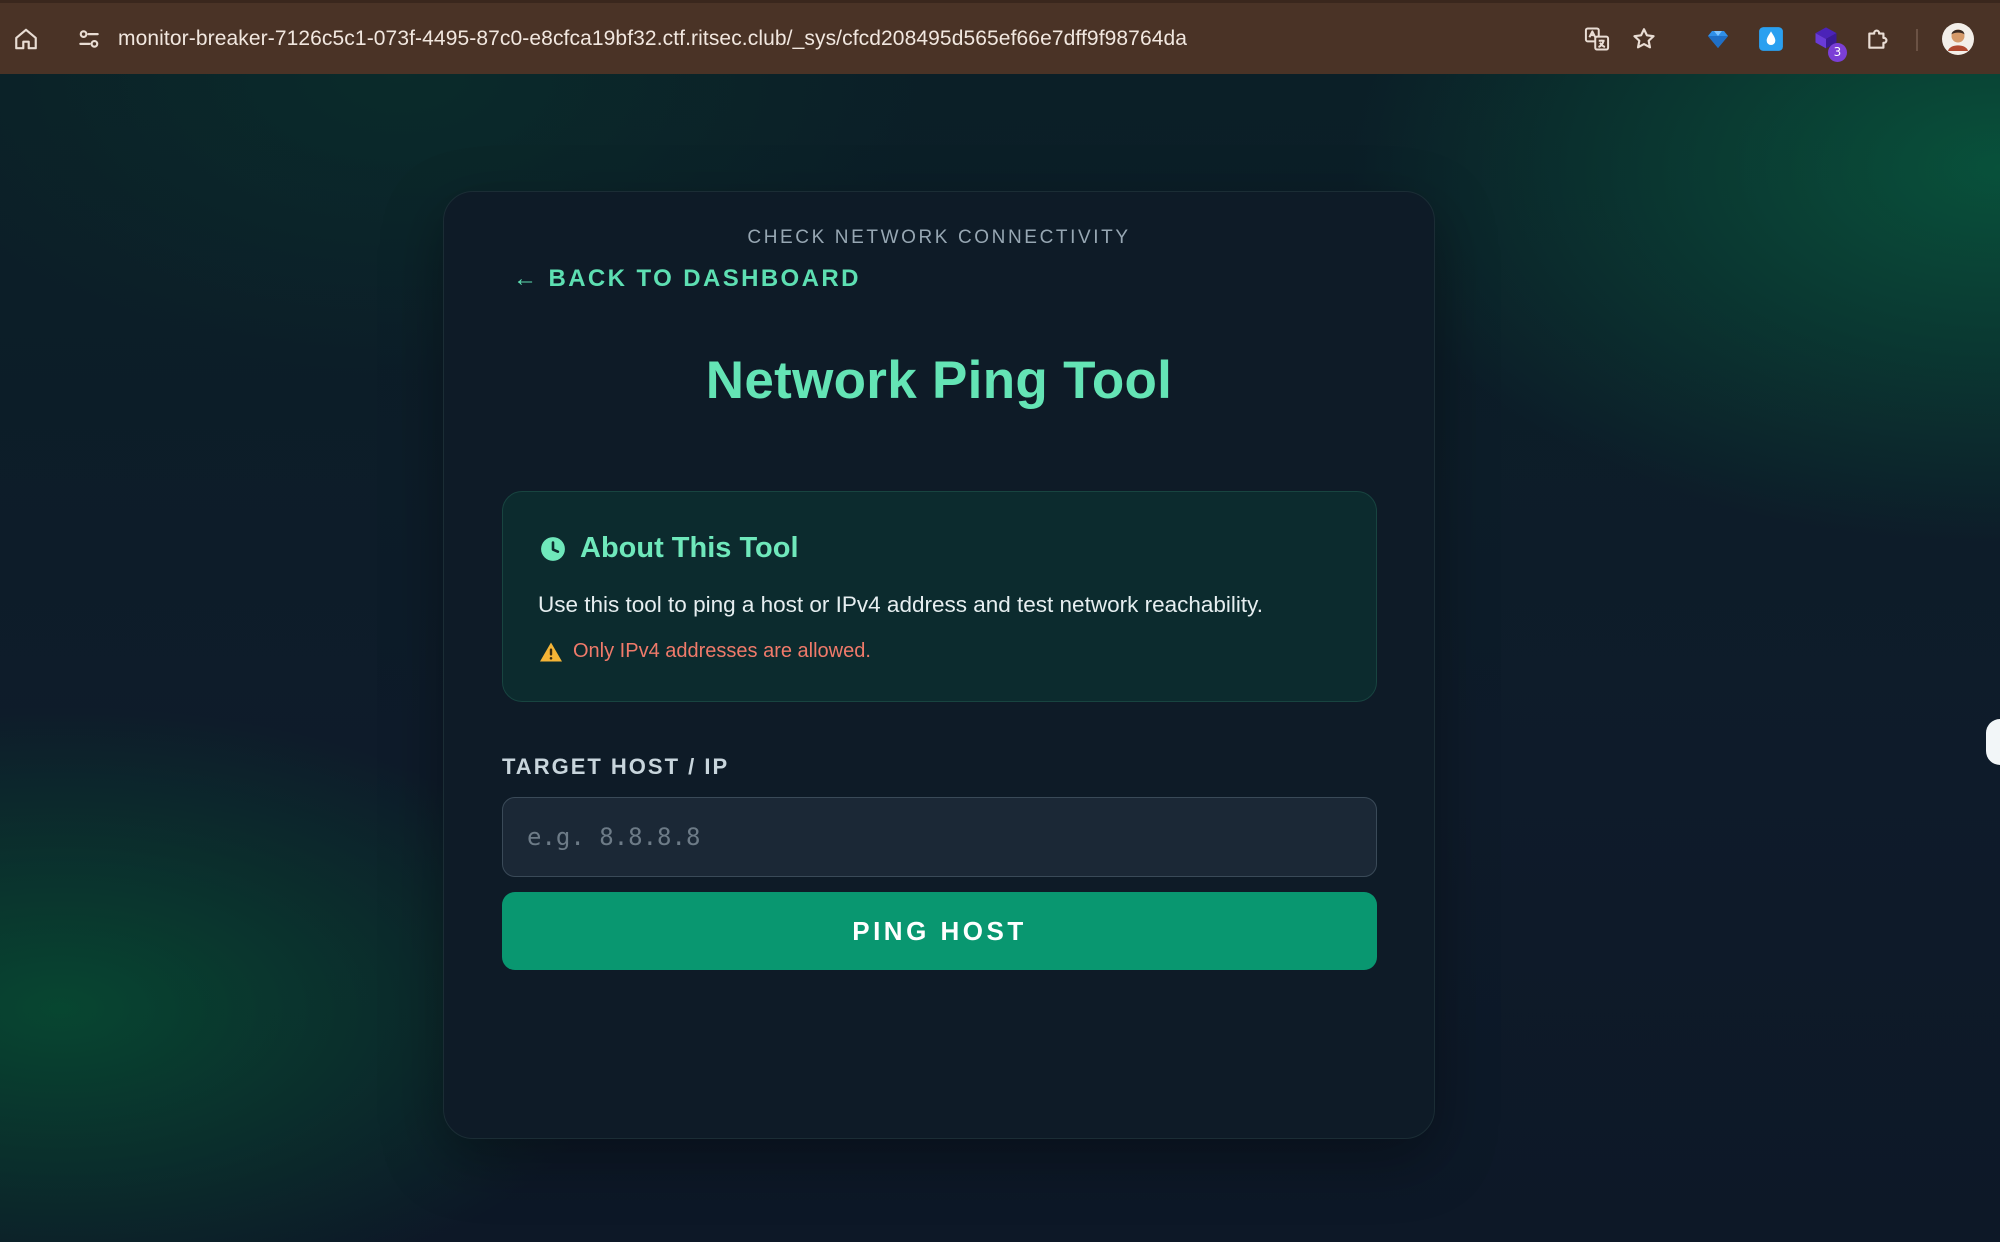  What do you see at coordinates (689, 548) in the screenshot?
I see `info-title: About This Tool` at bounding box center [689, 548].